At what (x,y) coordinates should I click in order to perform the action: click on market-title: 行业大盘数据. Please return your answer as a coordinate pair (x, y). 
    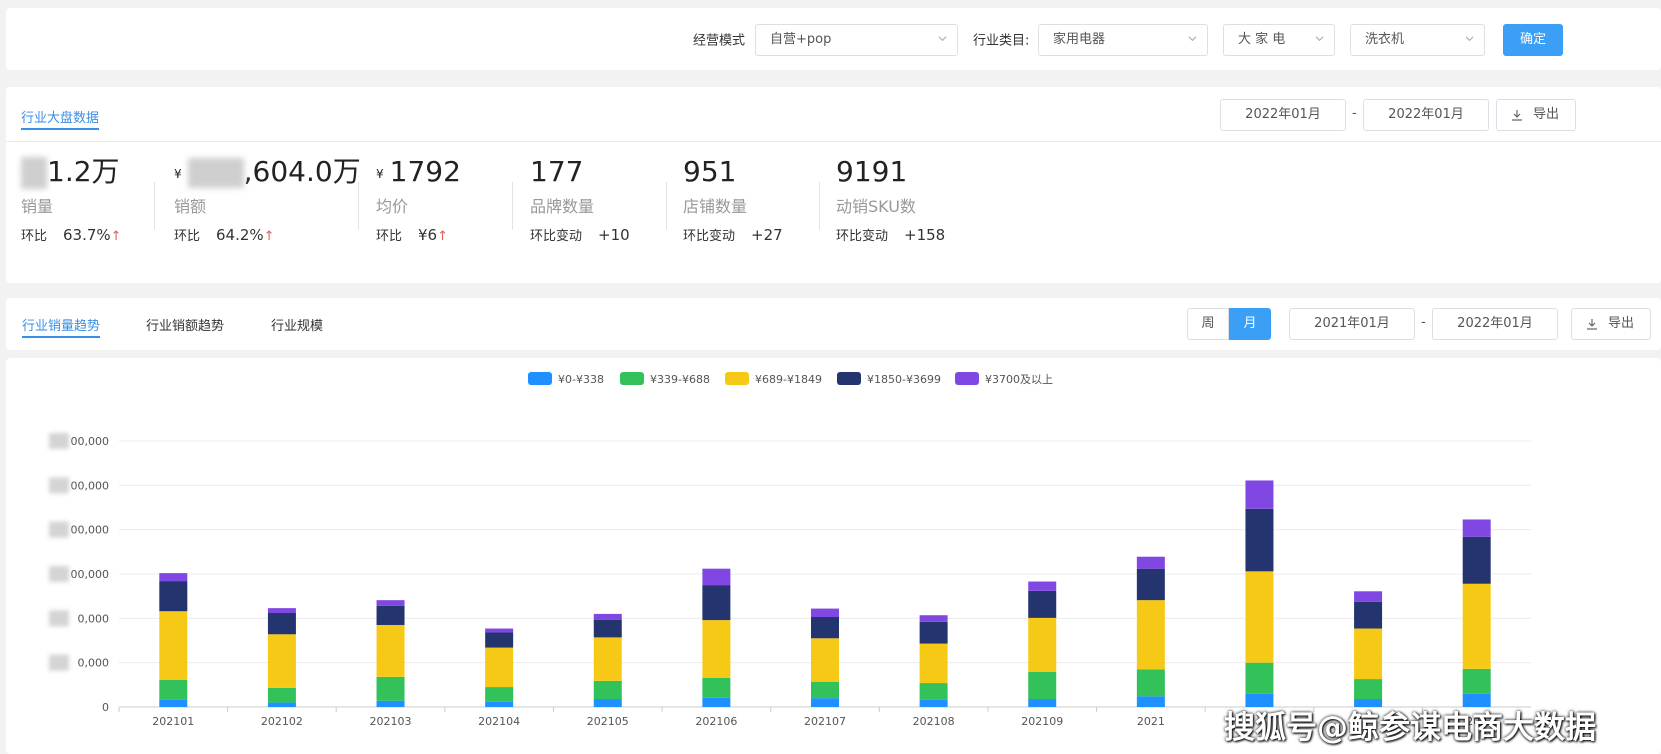
    Looking at the image, I should click on (60, 118).